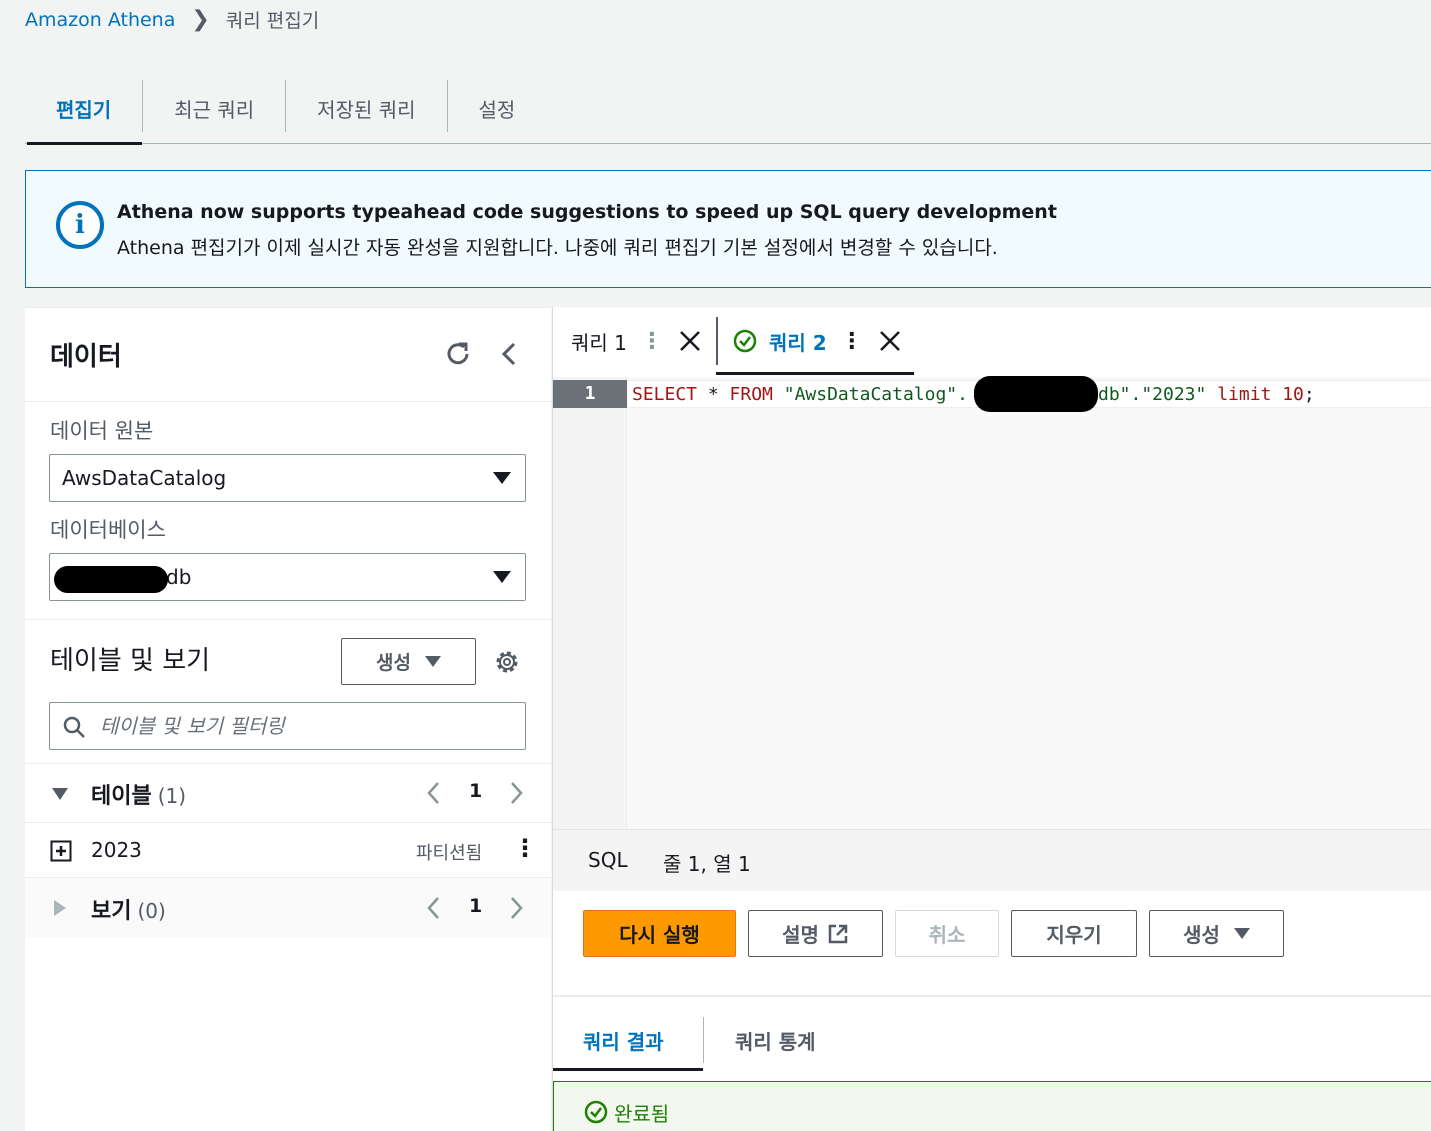 This screenshot has width=1431, height=1131. I want to click on chevron-right-icon: ❯, so click(200, 19).